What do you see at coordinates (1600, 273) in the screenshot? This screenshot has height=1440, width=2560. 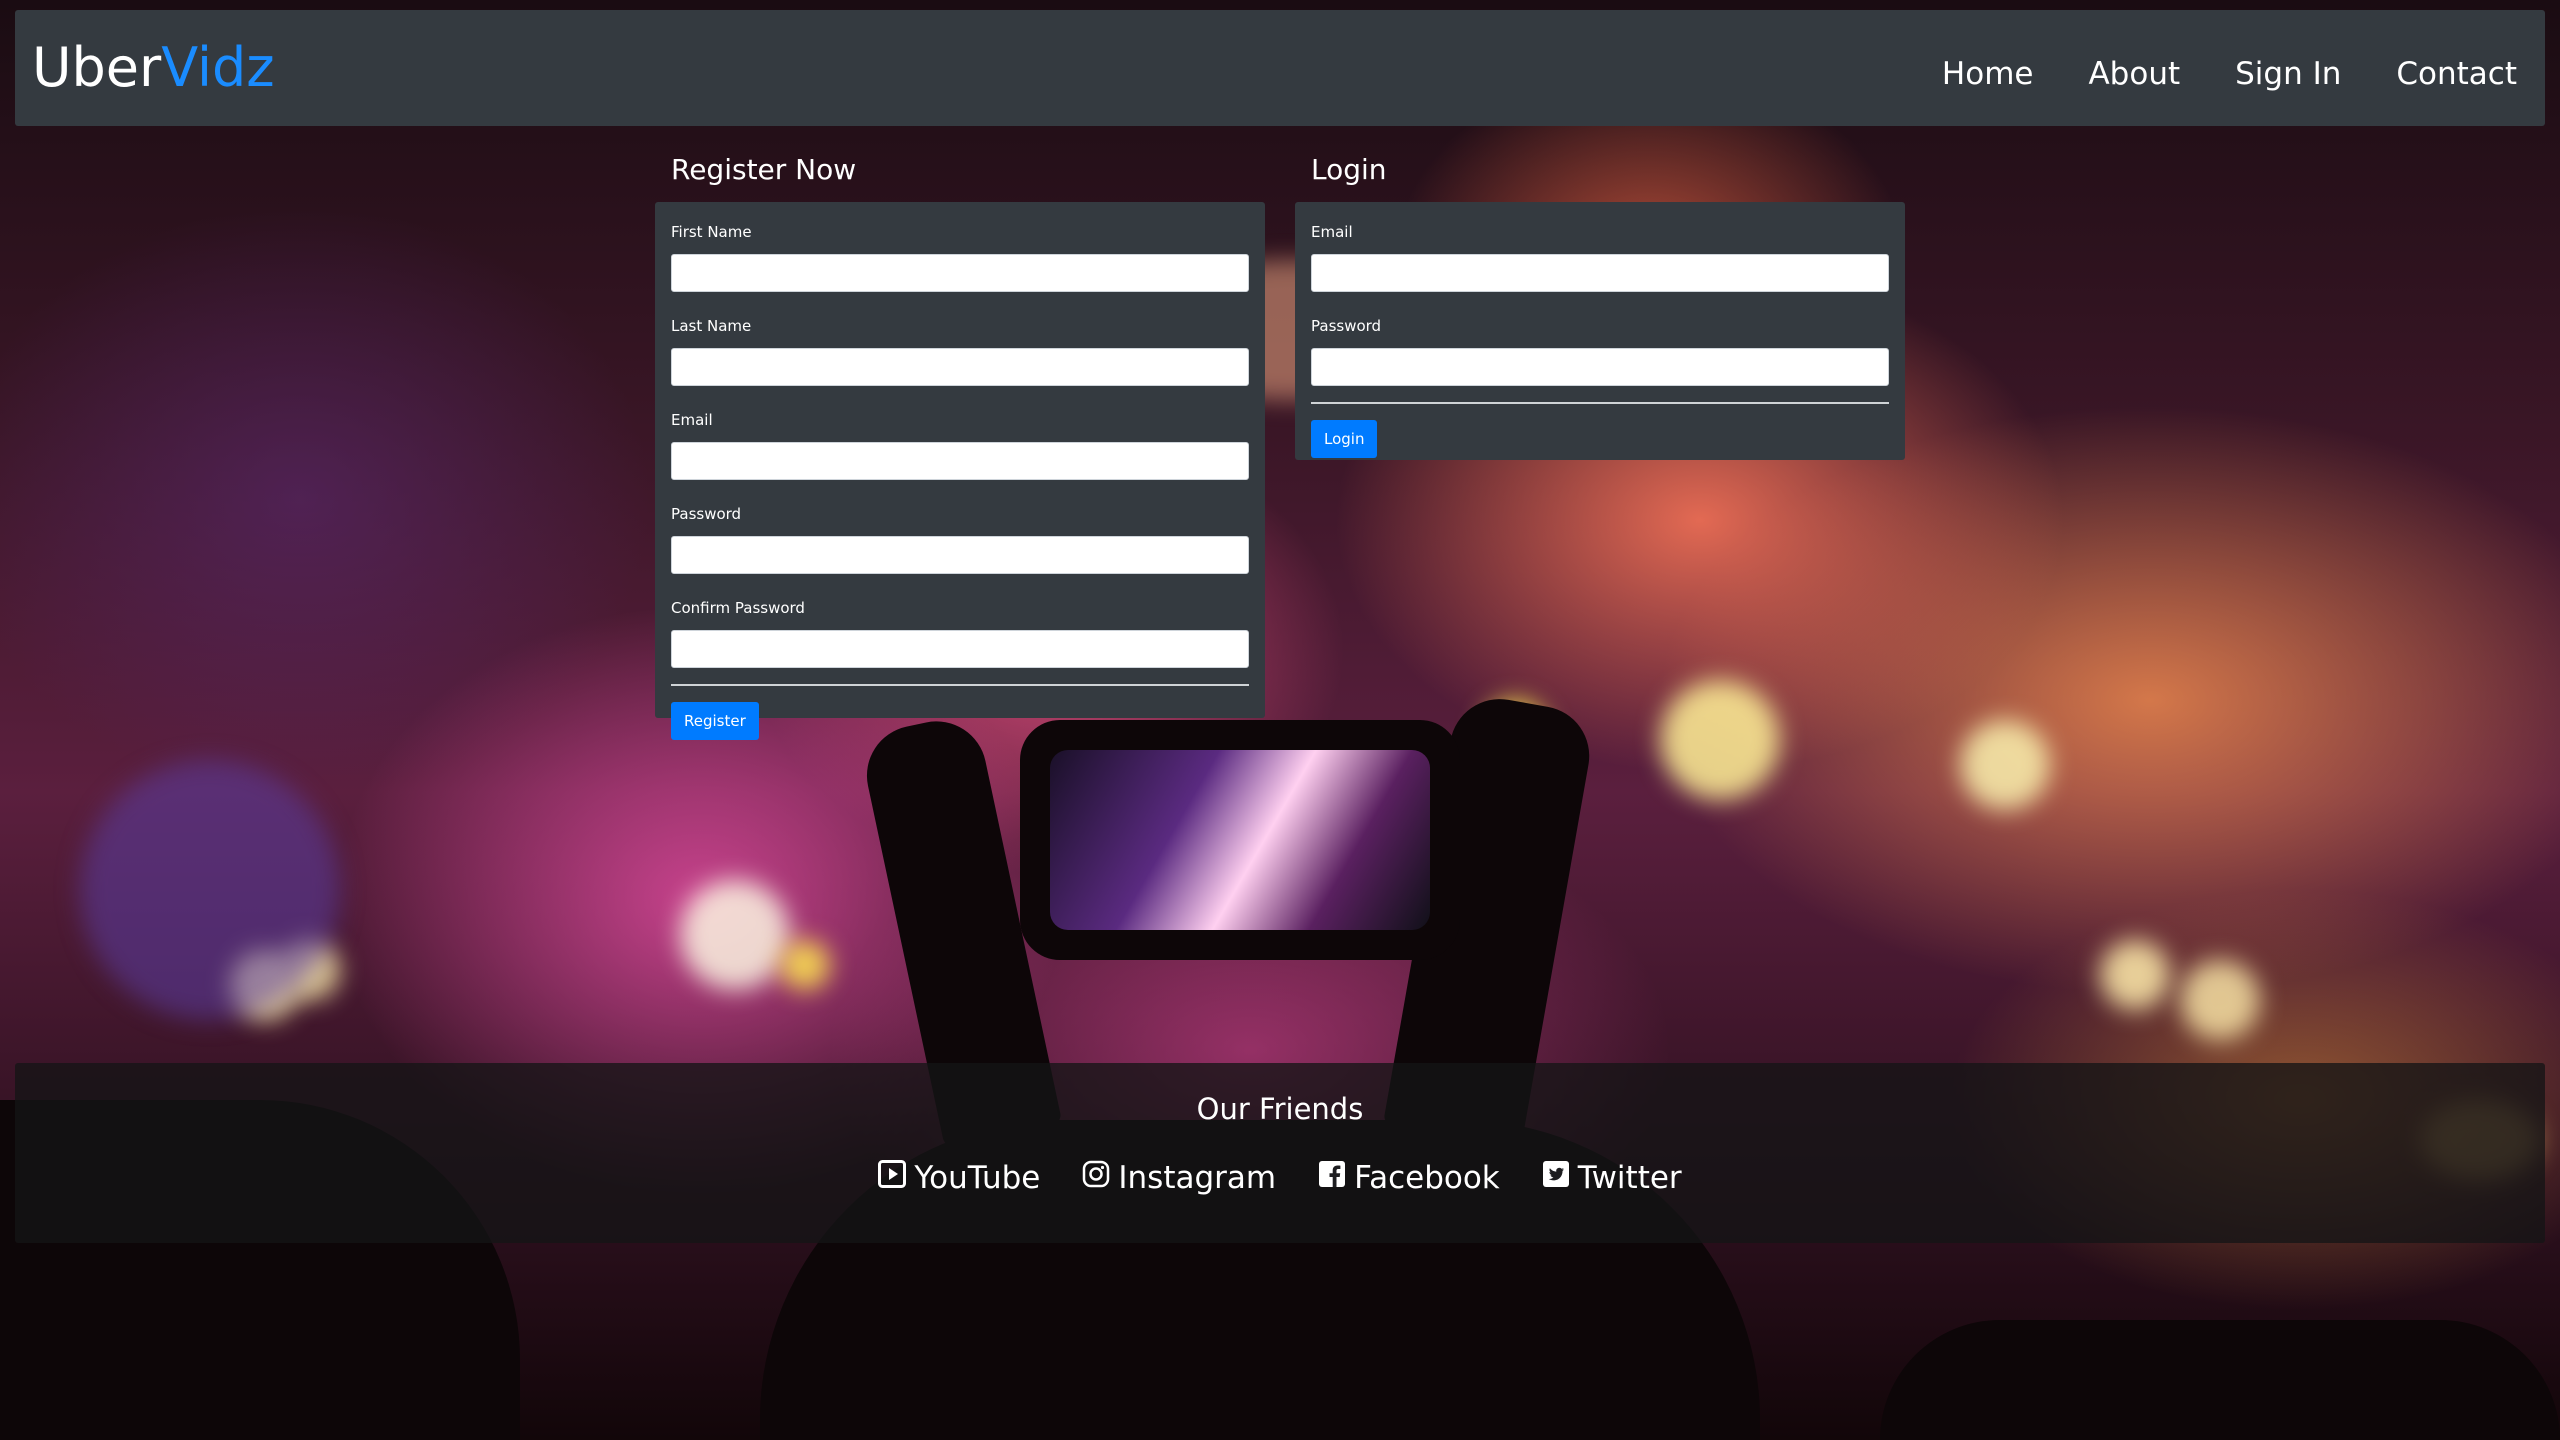 I see `login-email-field` at bounding box center [1600, 273].